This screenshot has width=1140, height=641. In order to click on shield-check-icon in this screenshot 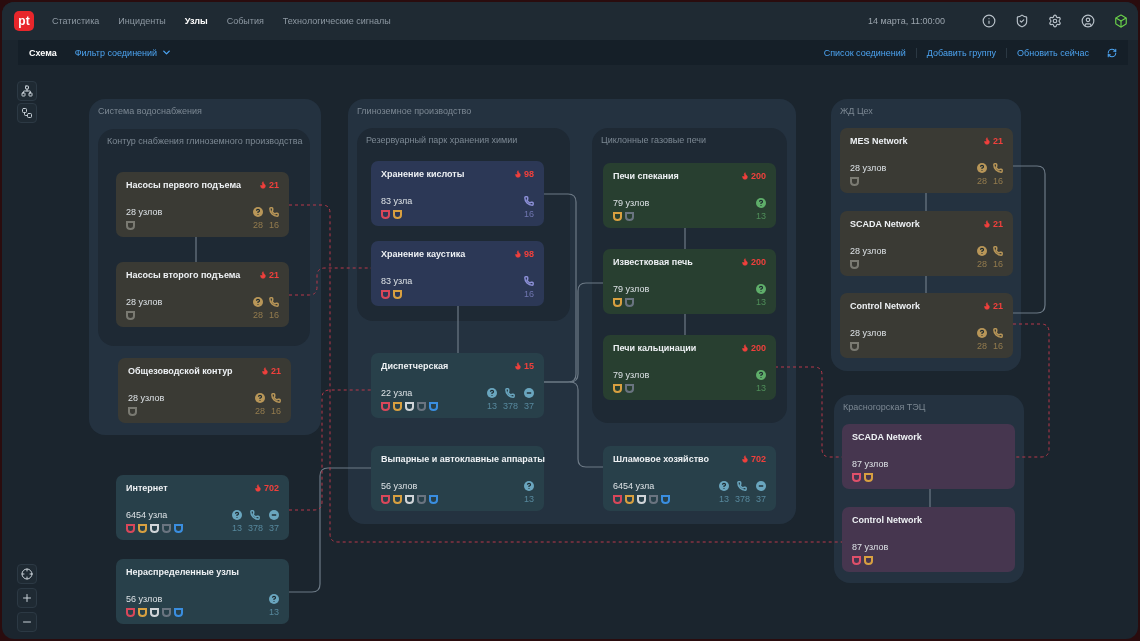, I will do `click(1022, 21)`.